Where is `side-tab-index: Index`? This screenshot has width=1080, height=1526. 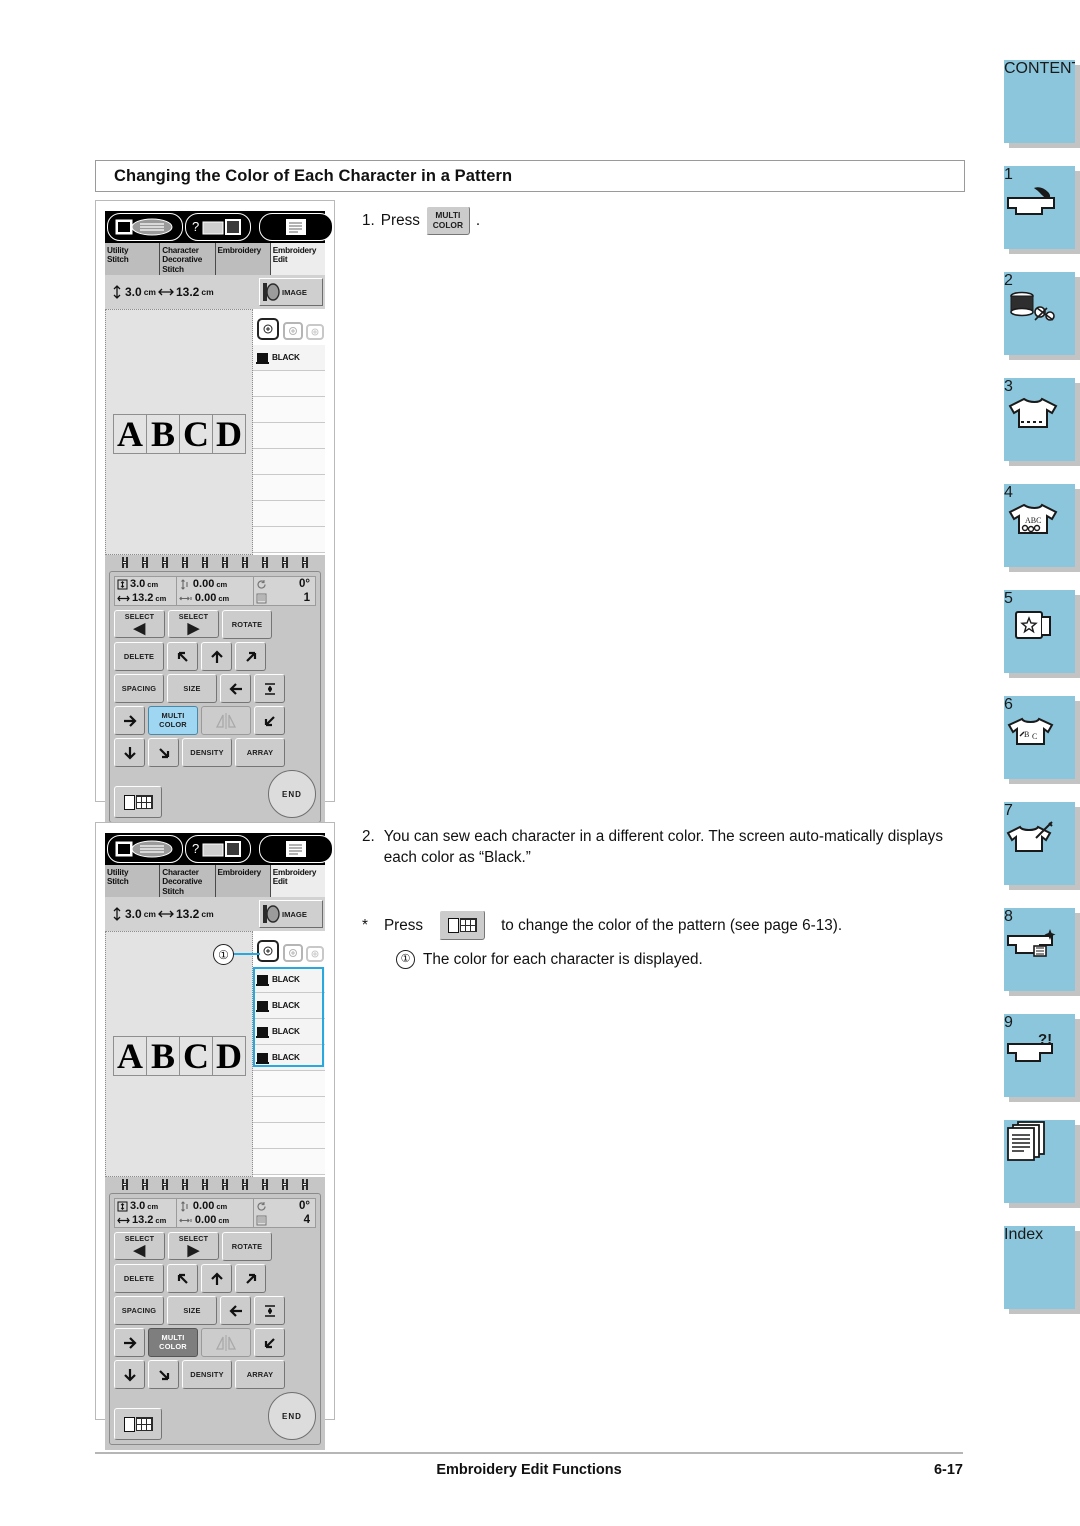 side-tab-index: Index is located at coordinates (1042, 1270).